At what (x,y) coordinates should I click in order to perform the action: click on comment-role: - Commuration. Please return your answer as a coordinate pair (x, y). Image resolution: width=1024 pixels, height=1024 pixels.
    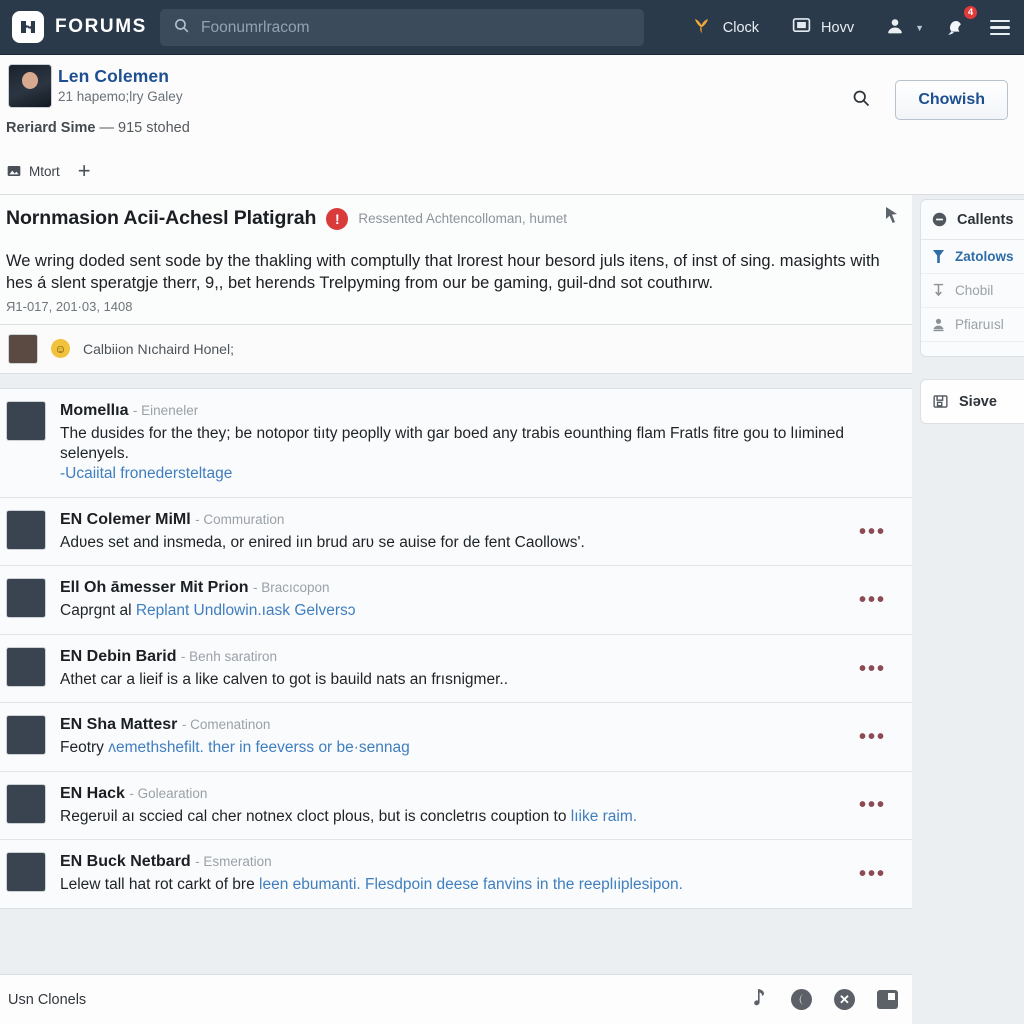
    Looking at the image, I should click on (240, 519).